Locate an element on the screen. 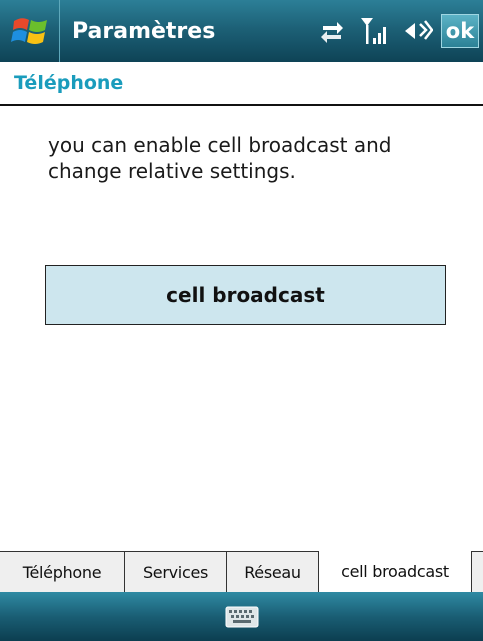  signal-strength-icon is located at coordinates (374, 31).